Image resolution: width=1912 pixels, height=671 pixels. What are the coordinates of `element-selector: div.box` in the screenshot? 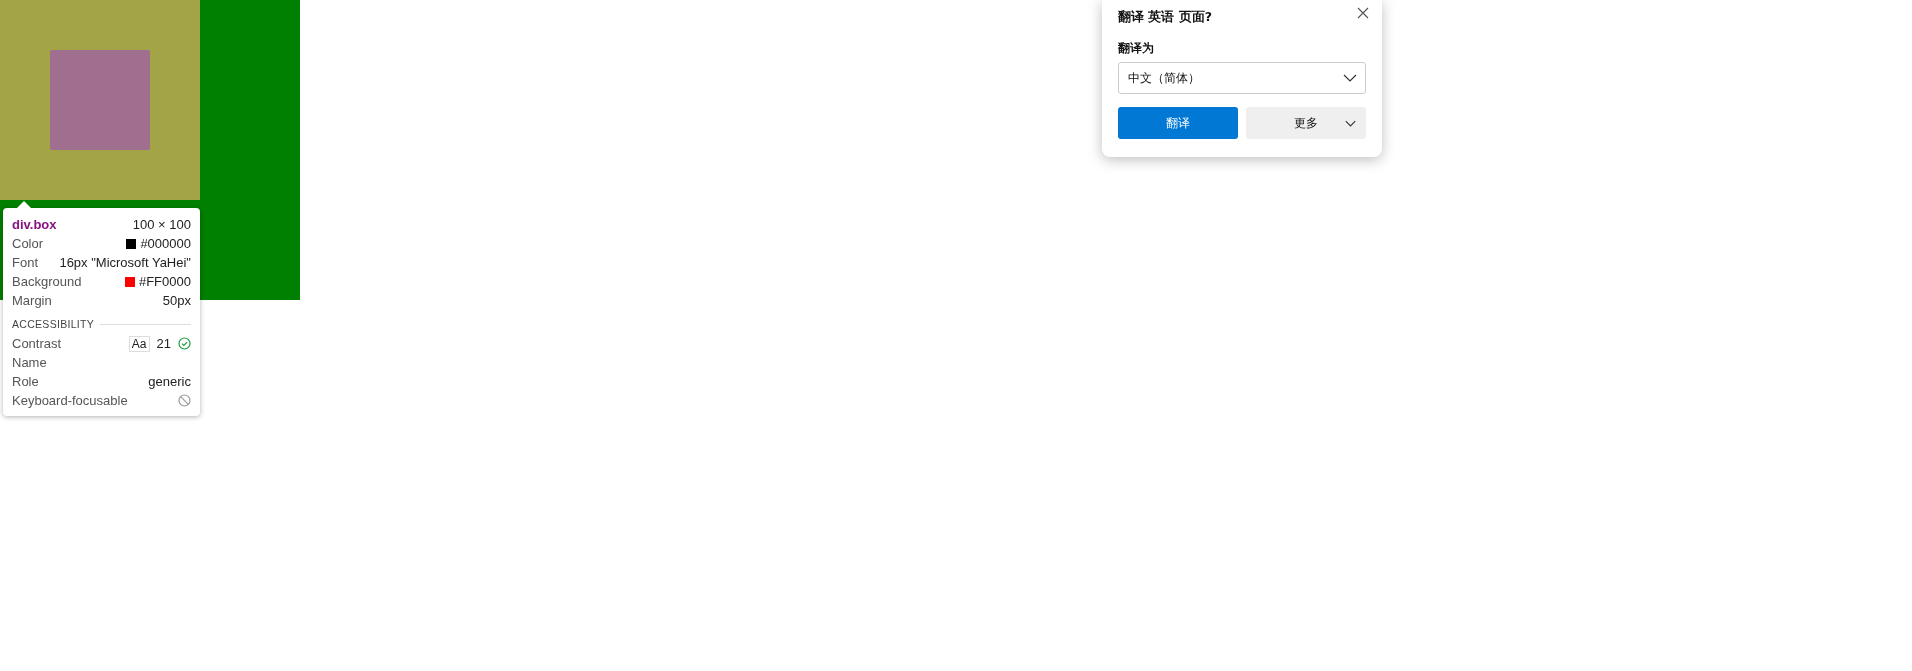 It's located at (34, 224).